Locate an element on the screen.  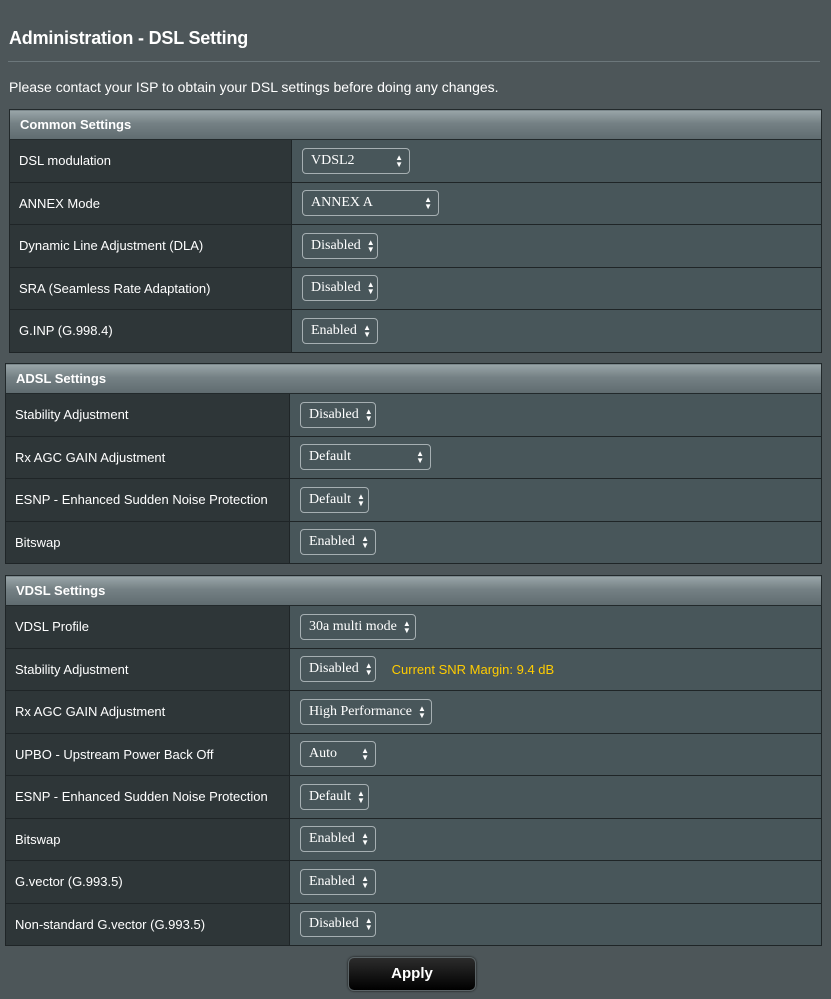
sra-select: Disabled ▲ ▼ is located at coordinates (340, 288).